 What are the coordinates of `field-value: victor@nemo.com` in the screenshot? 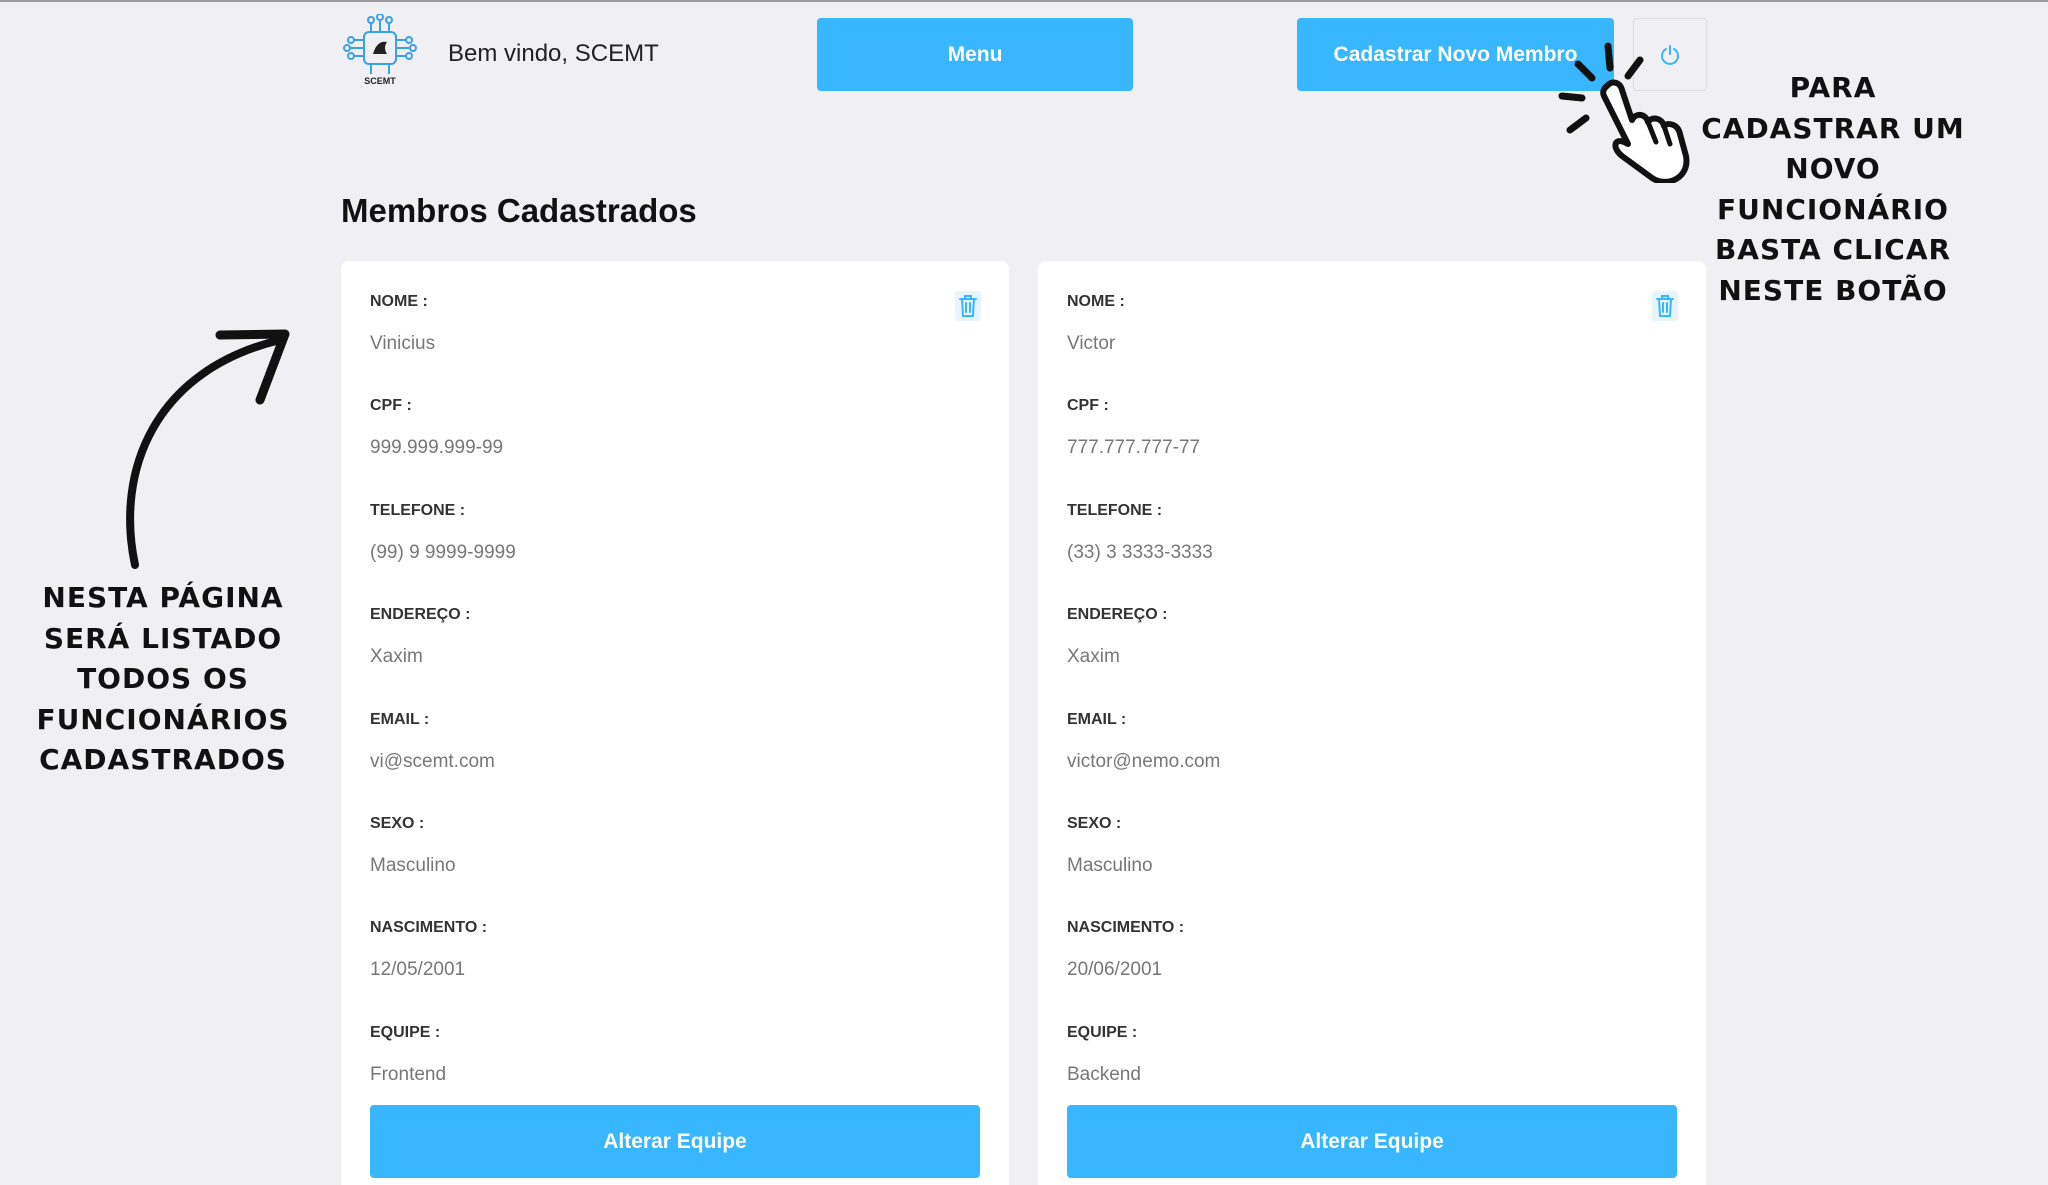 It's located at (1144, 761).